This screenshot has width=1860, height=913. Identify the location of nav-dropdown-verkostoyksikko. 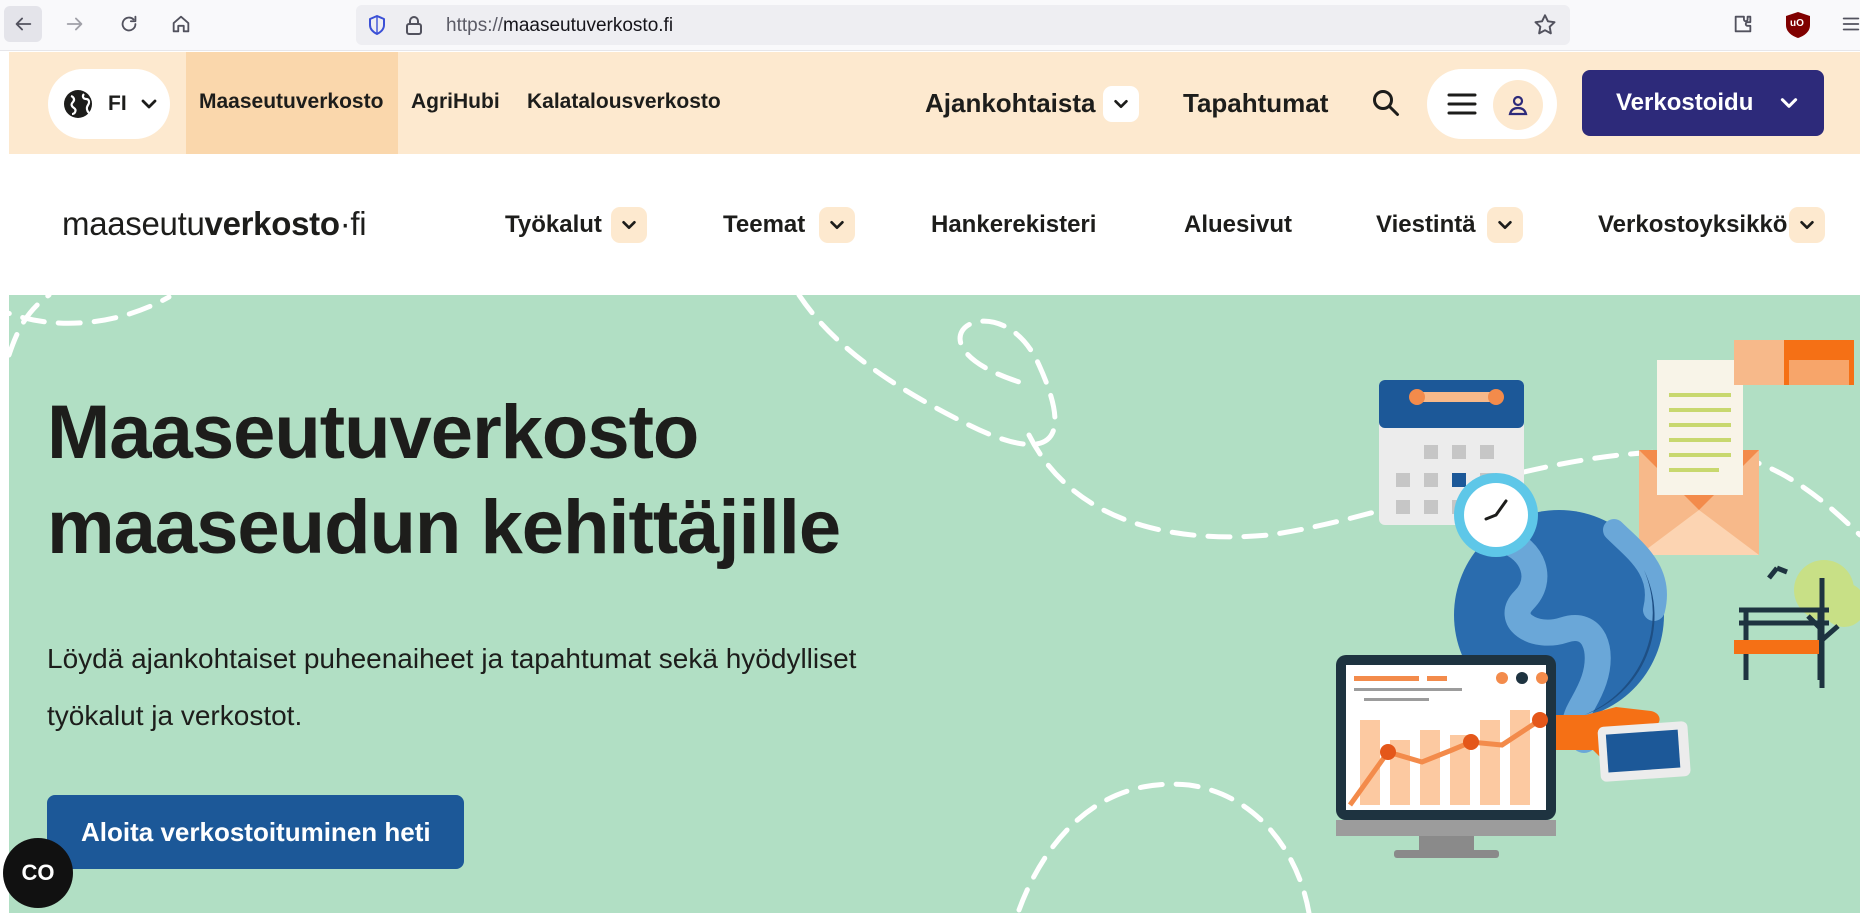
(1807, 225).